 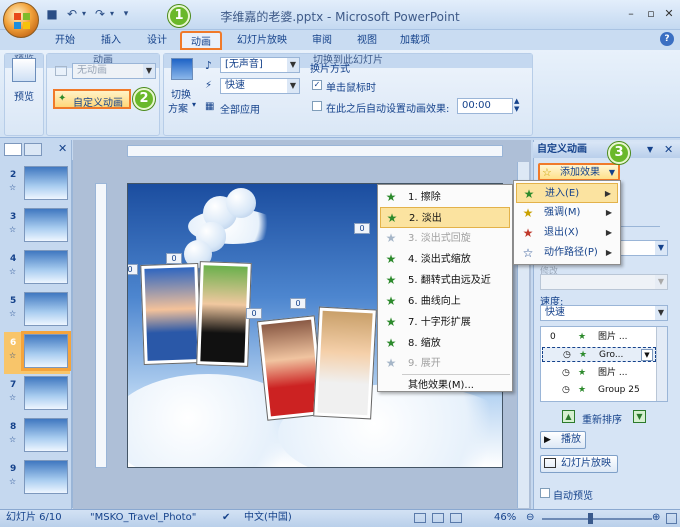 What do you see at coordinates (111, 40) in the screenshot?
I see `tab-insert: 插入` at bounding box center [111, 40].